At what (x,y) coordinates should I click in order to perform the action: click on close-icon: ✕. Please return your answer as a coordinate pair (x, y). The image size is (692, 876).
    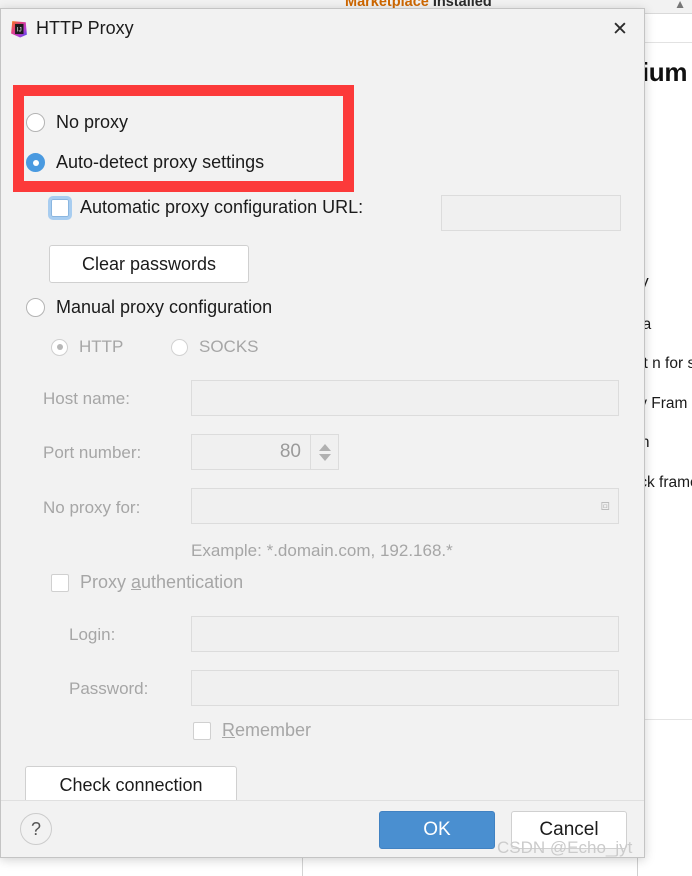
    Looking at the image, I should click on (620, 29).